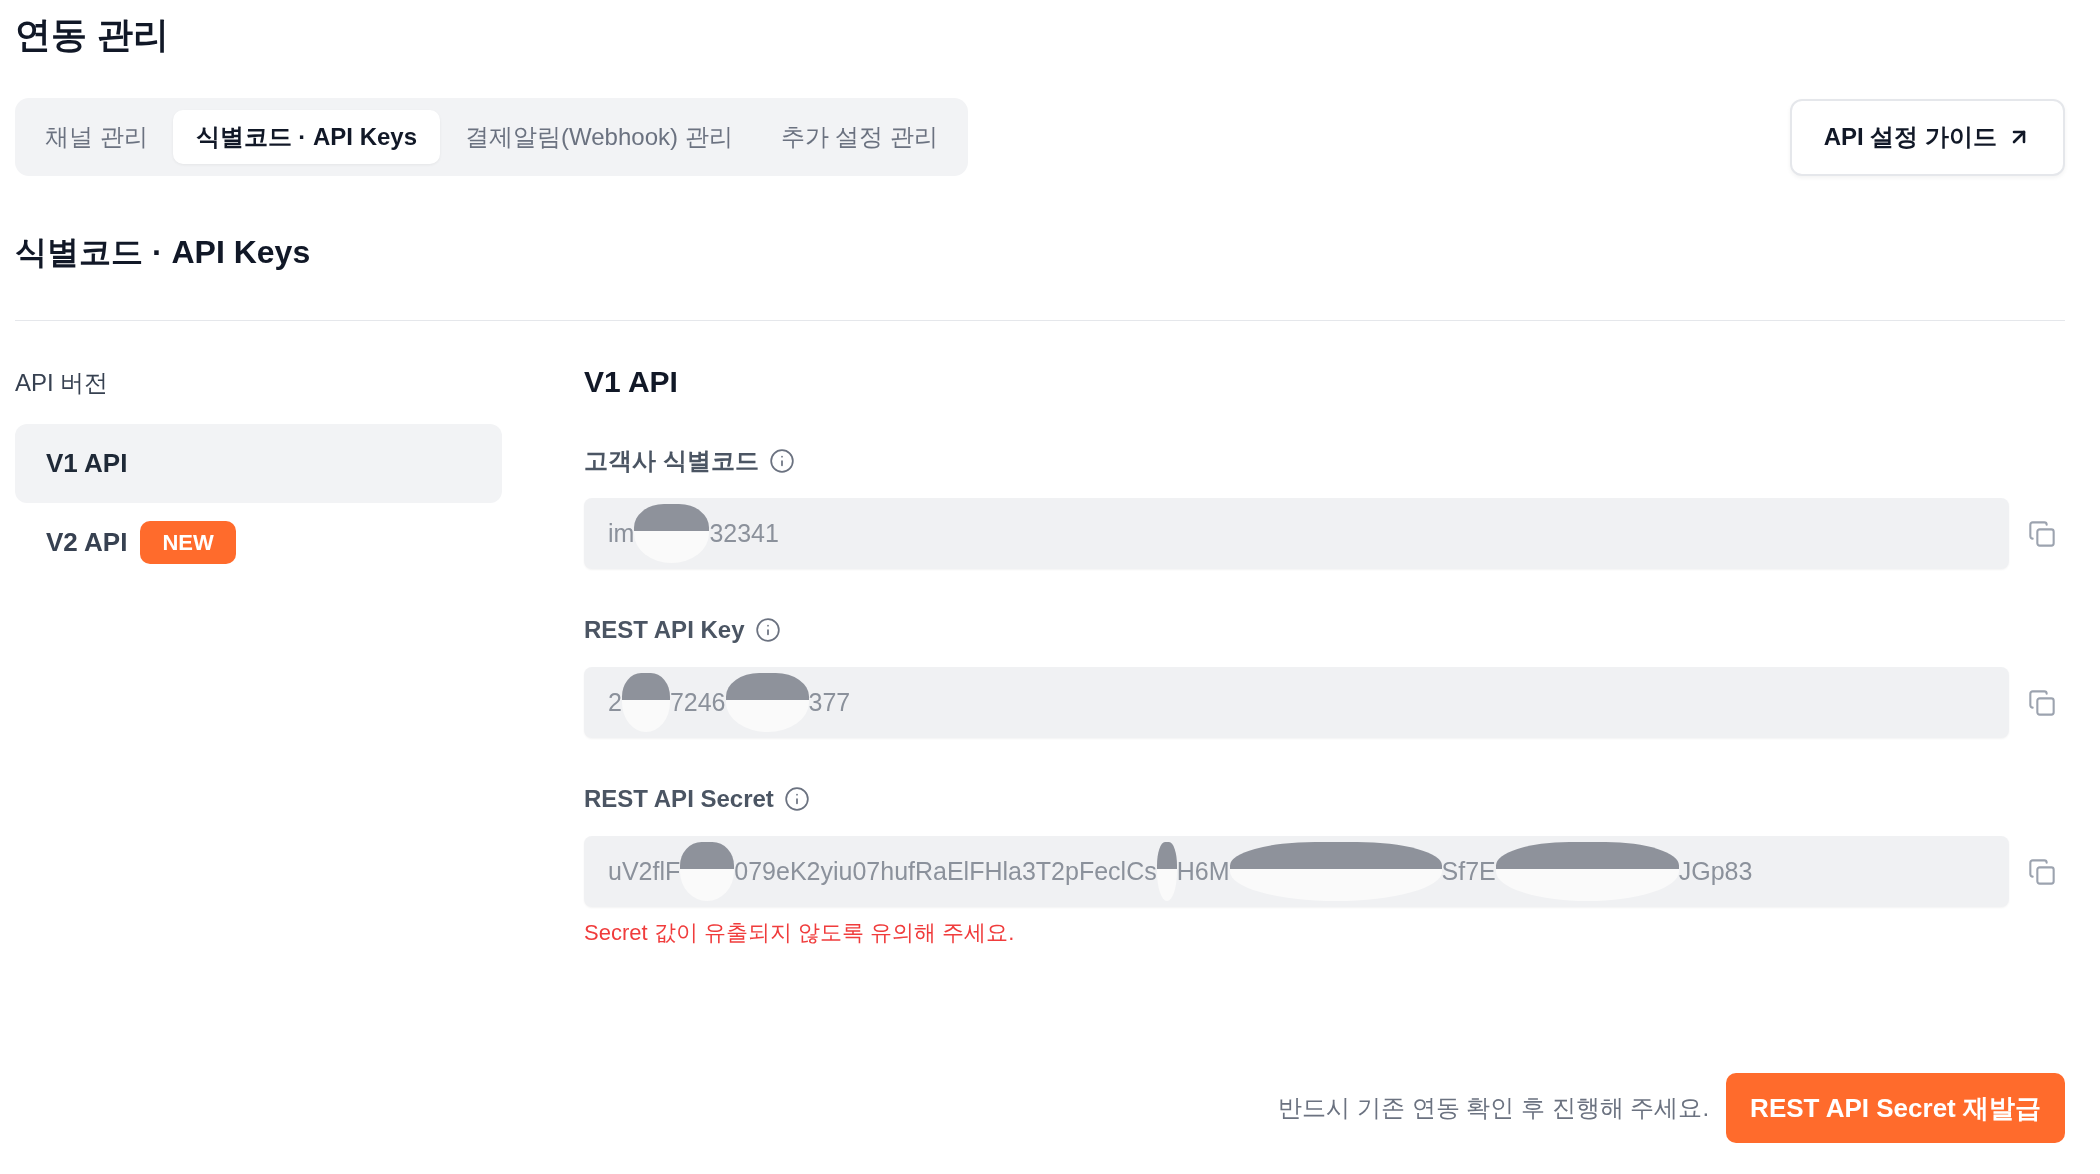 The image size is (2100, 1174). What do you see at coordinates (188, 542) in the screenshot?
I see `new-badge: NEW` at bounding box center [188, 542].